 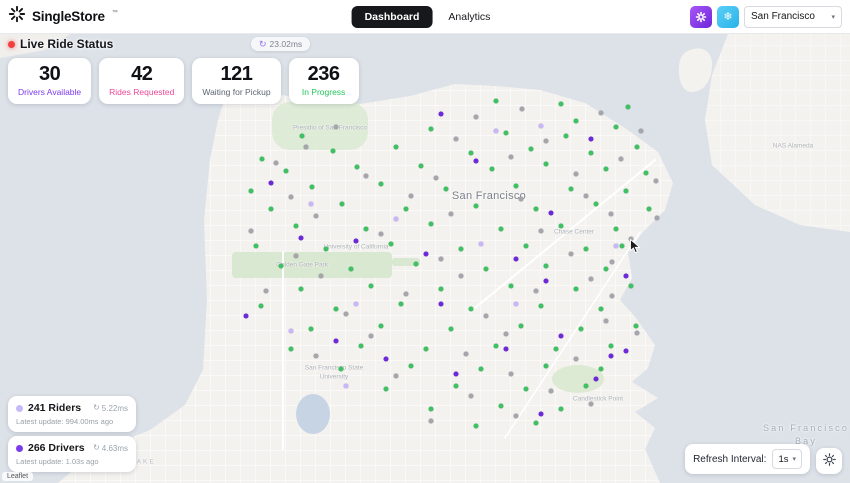 What do you see at coordinates (56, 448) in the screenshot?
I see `drivers-count: 266 Drivers` at bounding box center [56, 448].